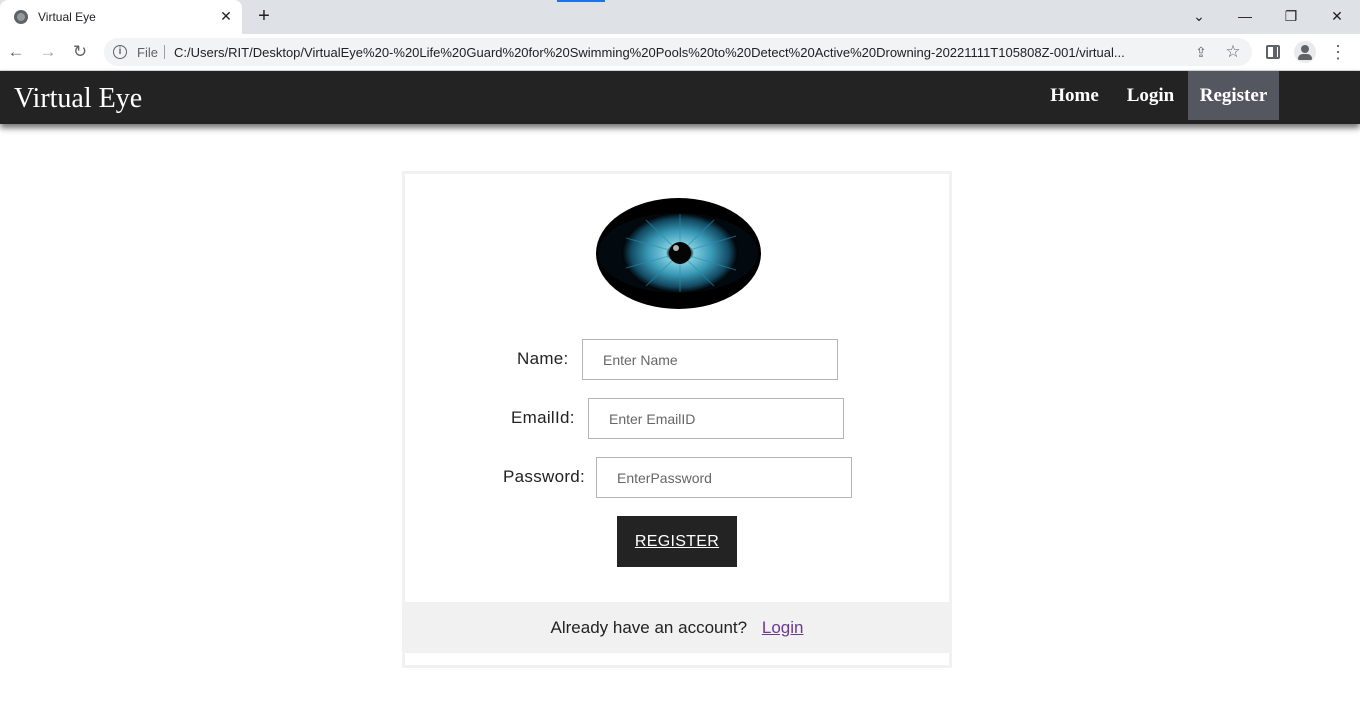 Image resolution: width=1360 pixels, height=726 pixels. I want to click on browser-tabstrip: Virtual Eye ✕ + ⌄ — ❐ ✕, so click(680, 17).